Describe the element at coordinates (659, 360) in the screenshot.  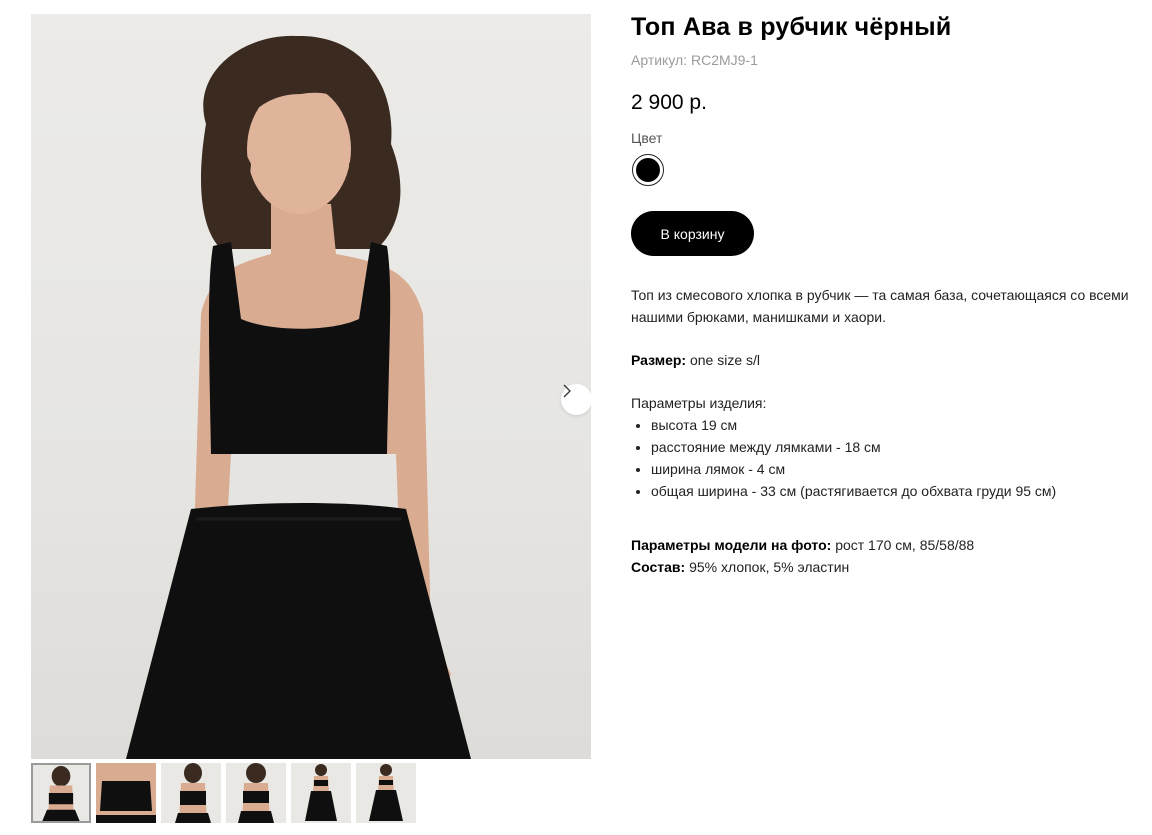
I see `size-label: Размер:` at that location.